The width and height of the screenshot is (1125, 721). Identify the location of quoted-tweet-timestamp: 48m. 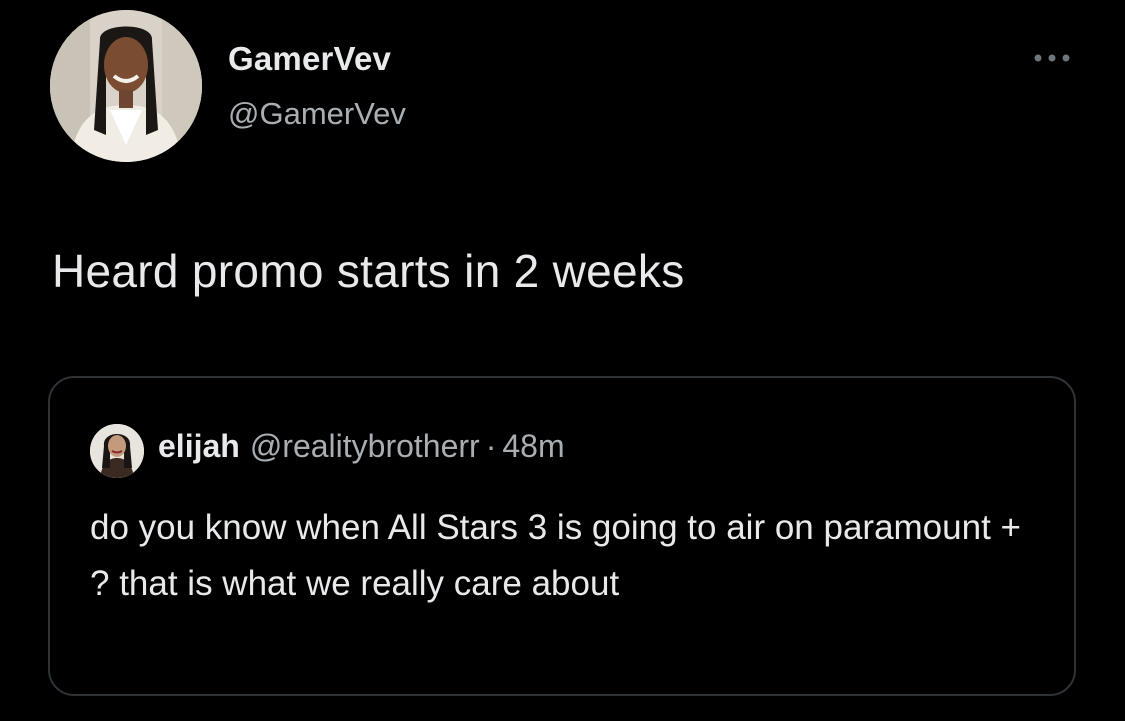
(533, 446).